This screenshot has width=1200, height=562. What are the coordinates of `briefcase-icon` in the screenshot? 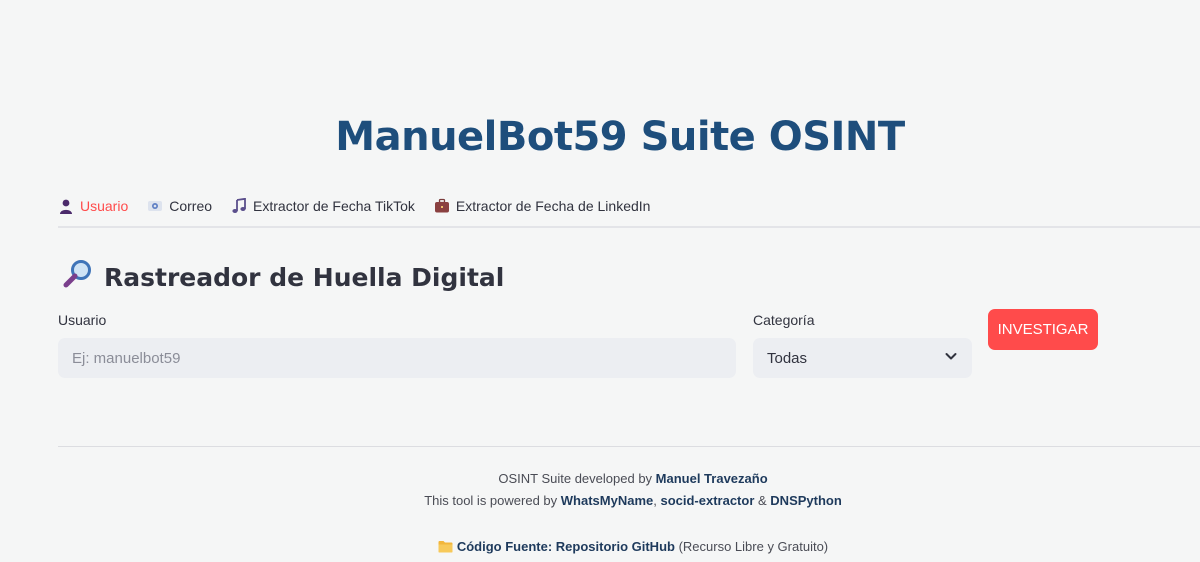 It's located at (442, 206).